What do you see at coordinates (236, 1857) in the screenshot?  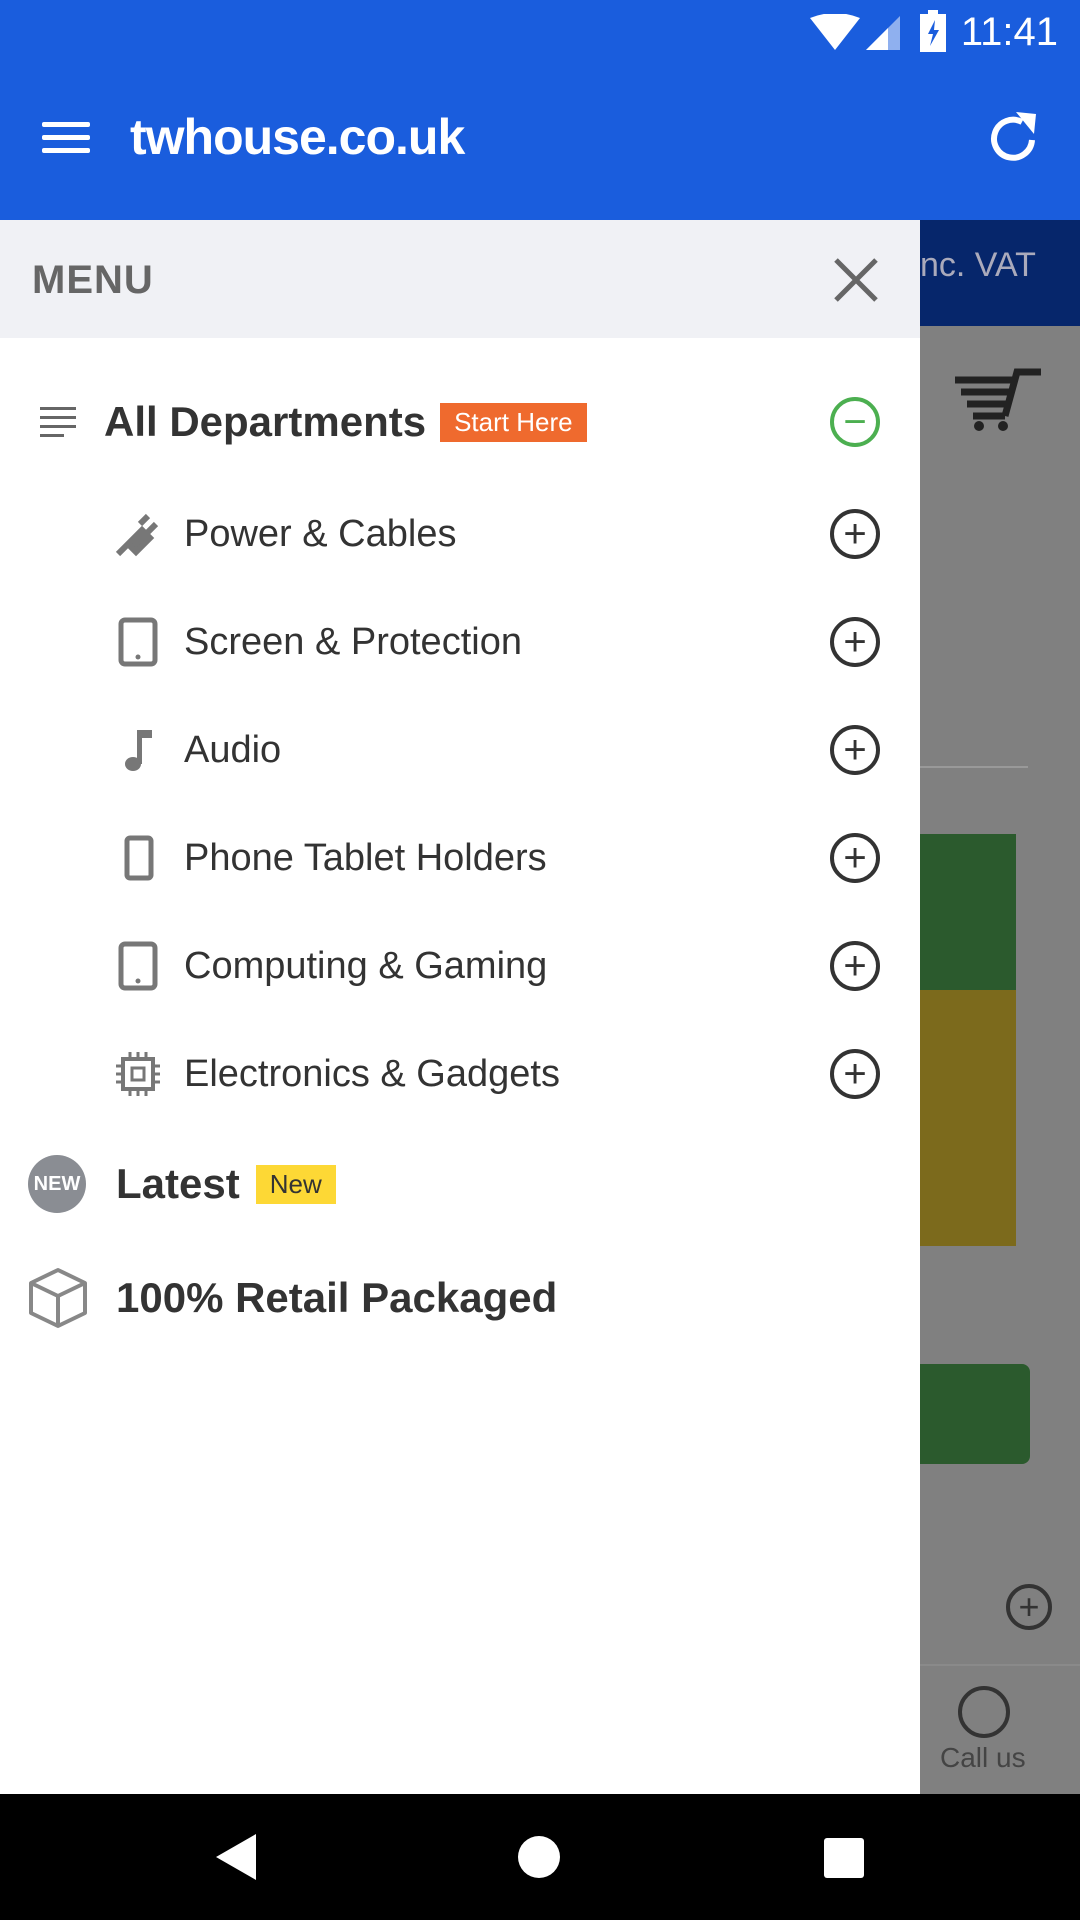 I see `back-icon` at bounding box center [236, 1857].